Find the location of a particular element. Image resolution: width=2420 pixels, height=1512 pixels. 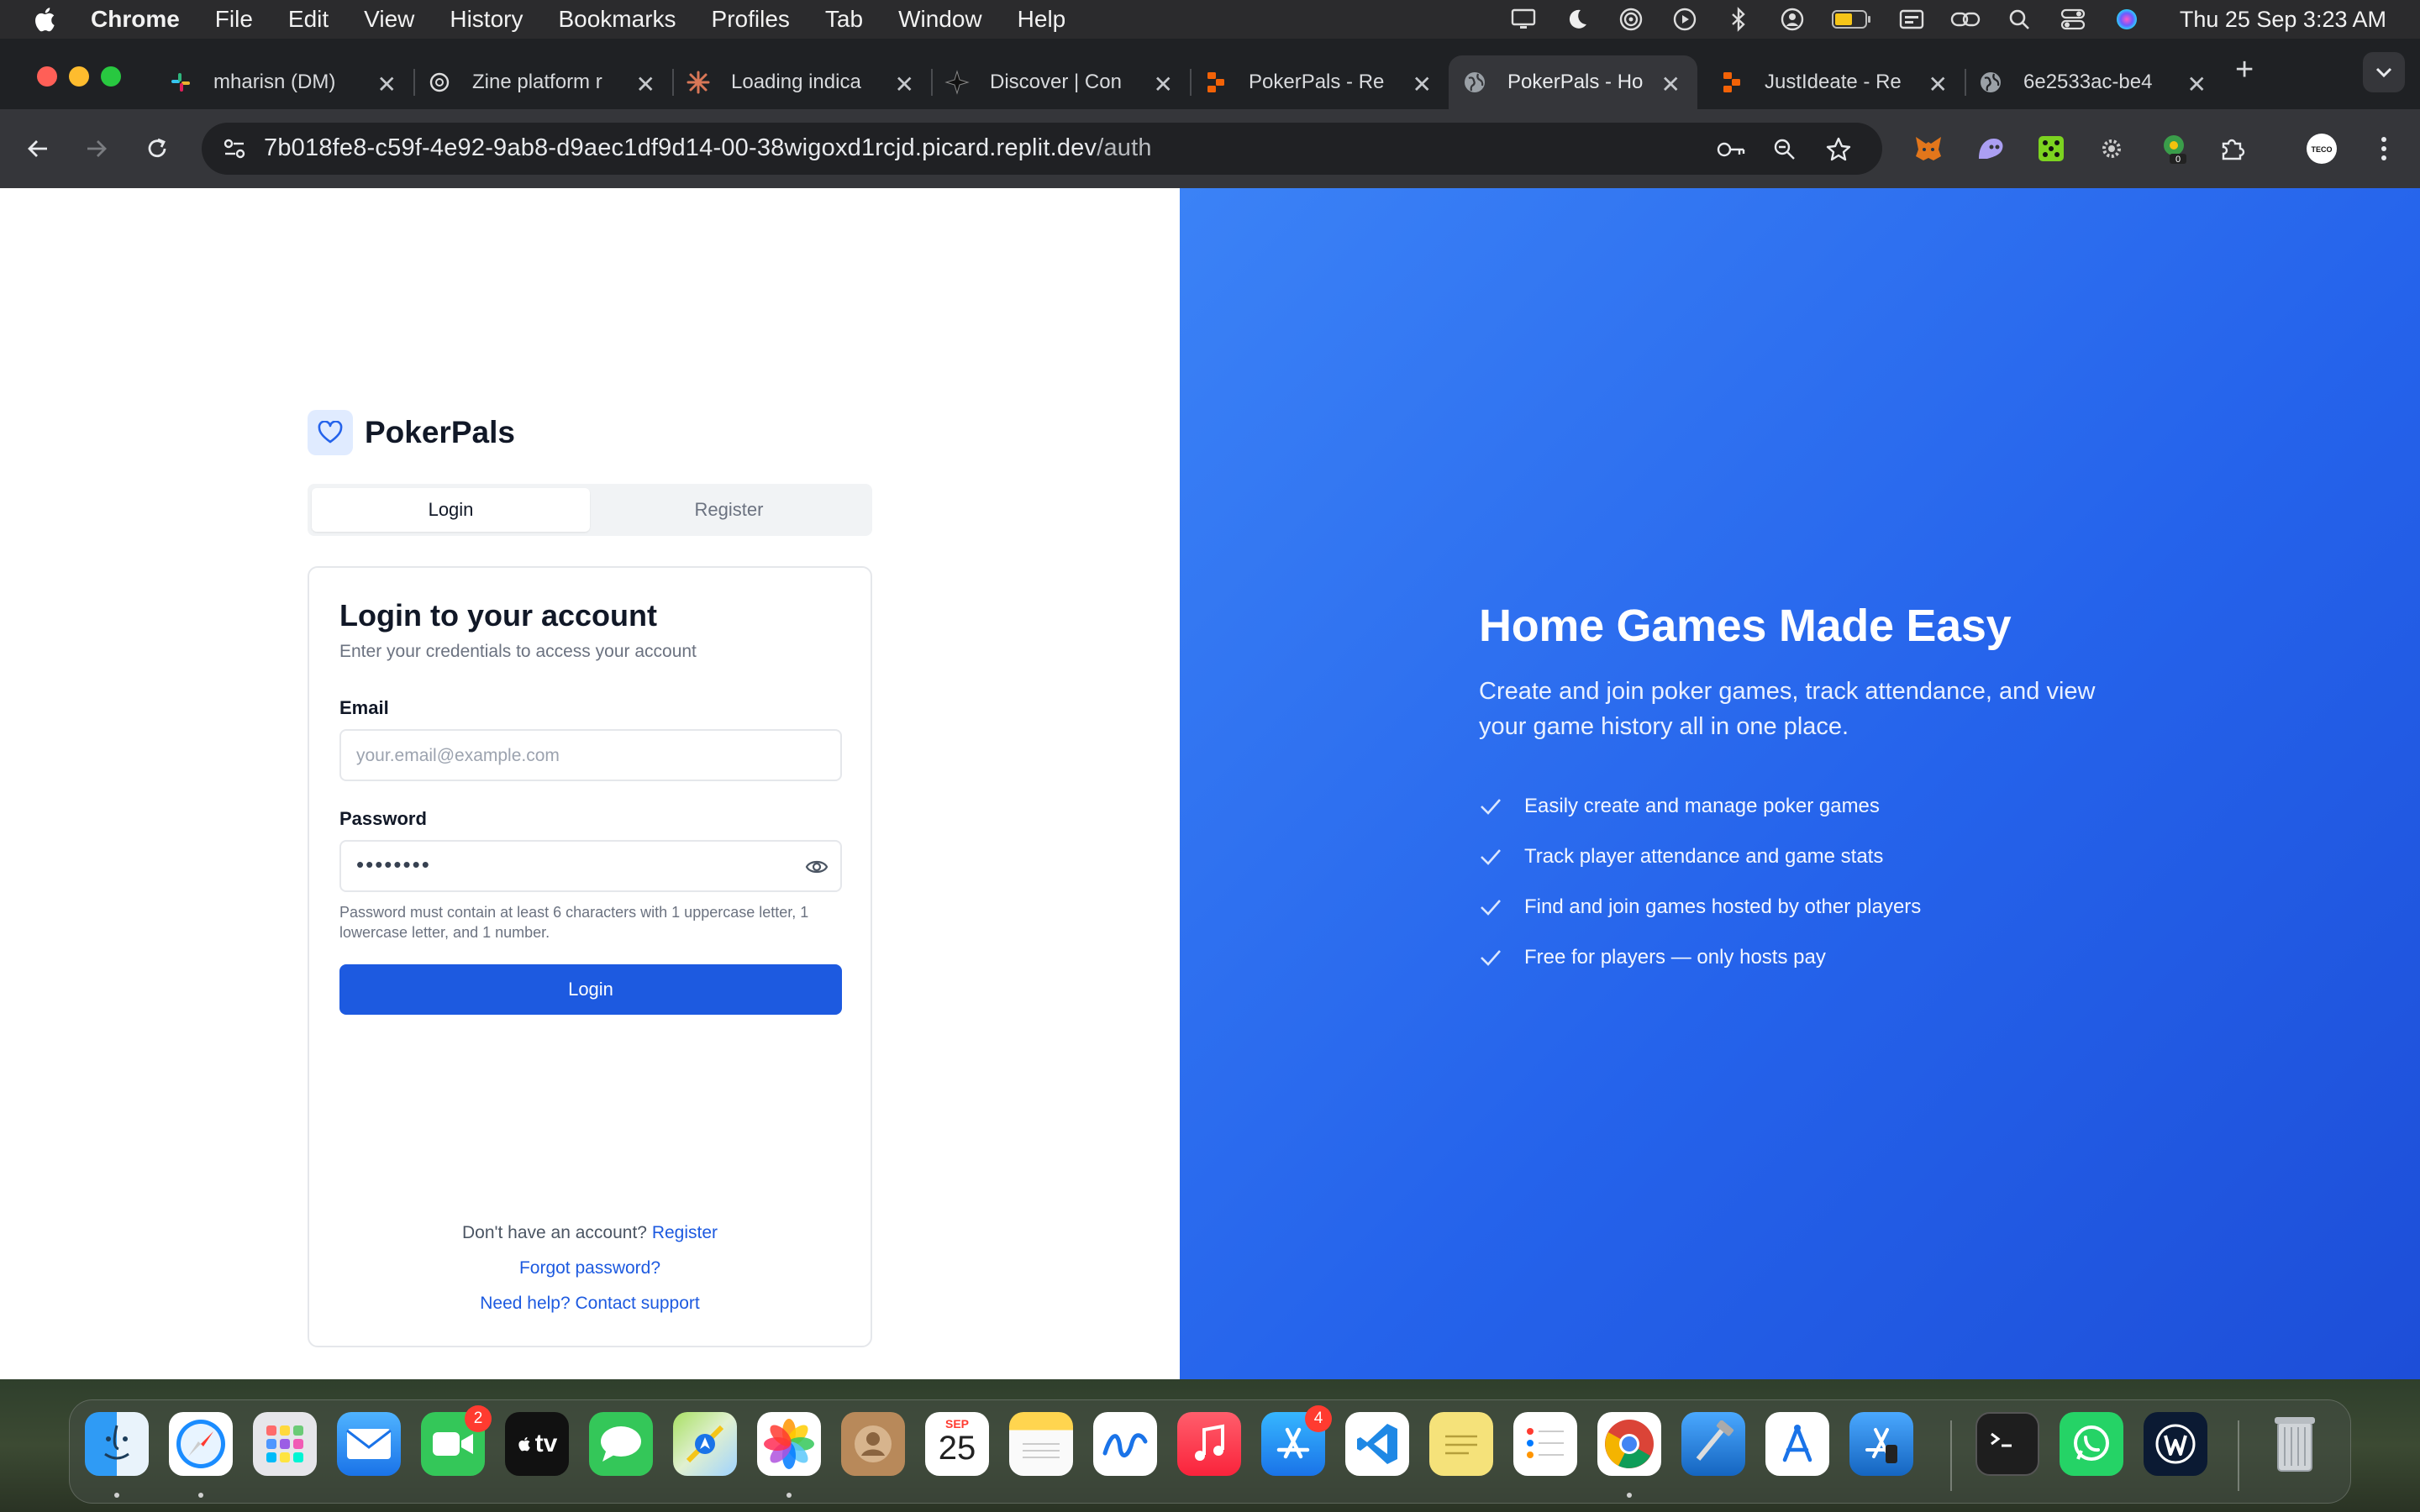

back-button is located at coordinates (37, 148).